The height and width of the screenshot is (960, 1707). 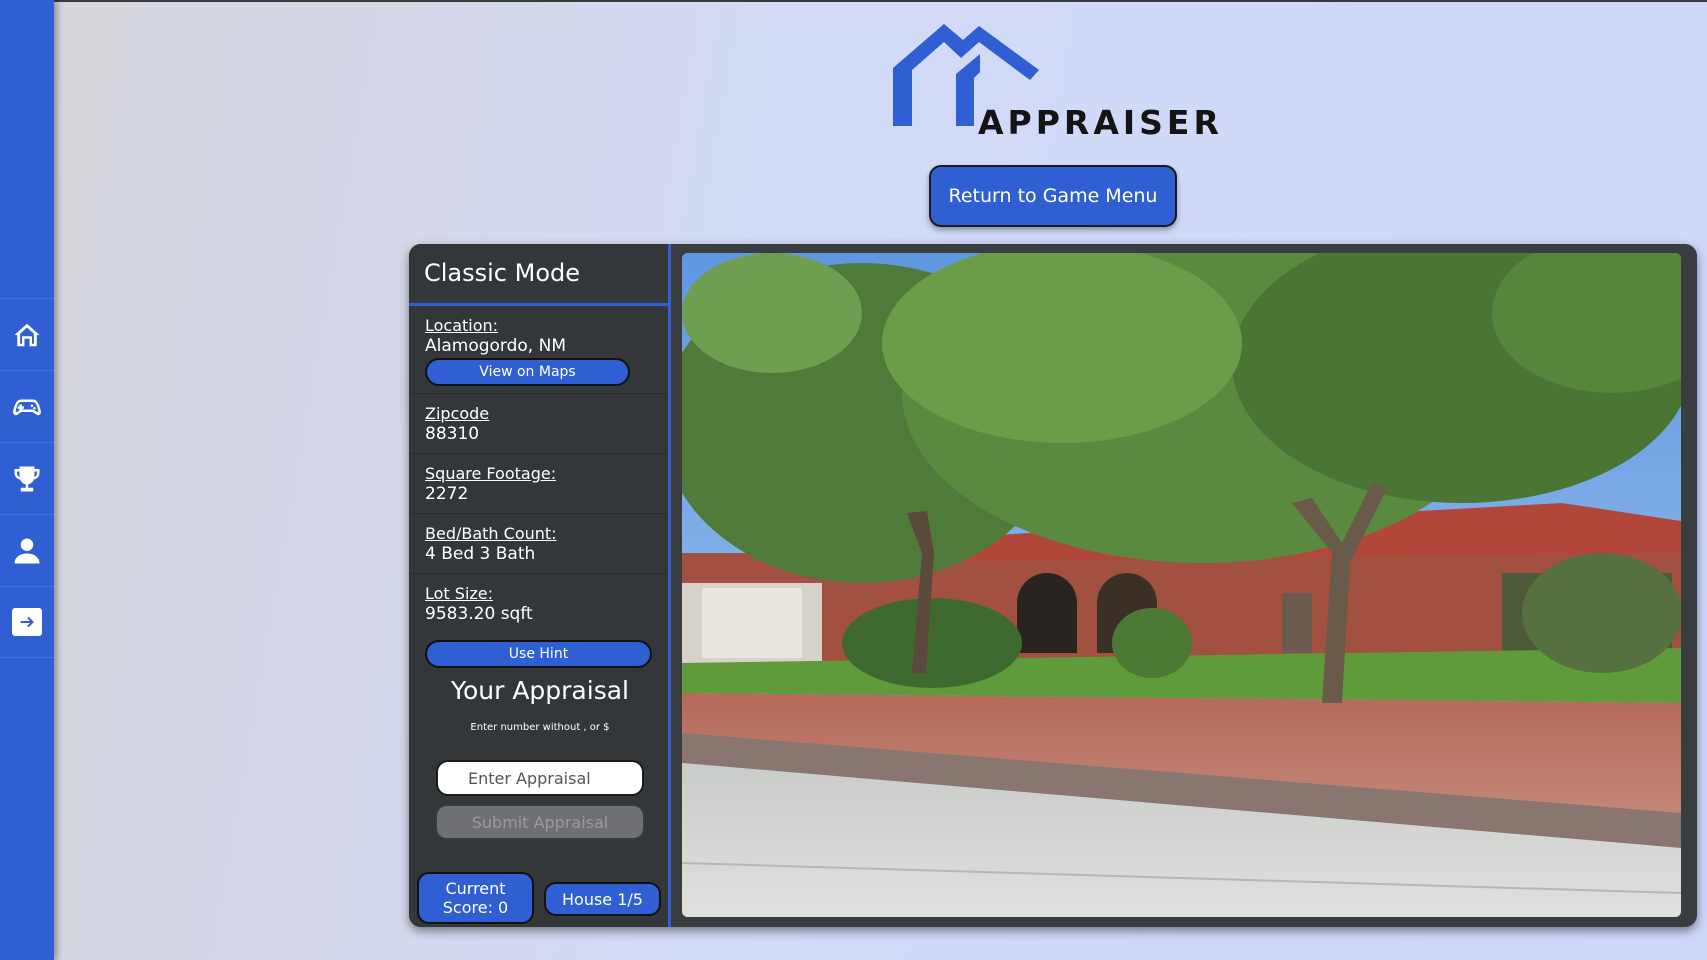 I want to click on submit-appraisal-button: Submit Appraisal, so click(x=540, y=822).